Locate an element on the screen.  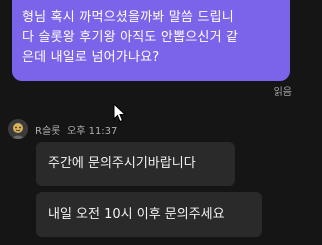
read-status: 읽음 is located at coordinates (282, 92).